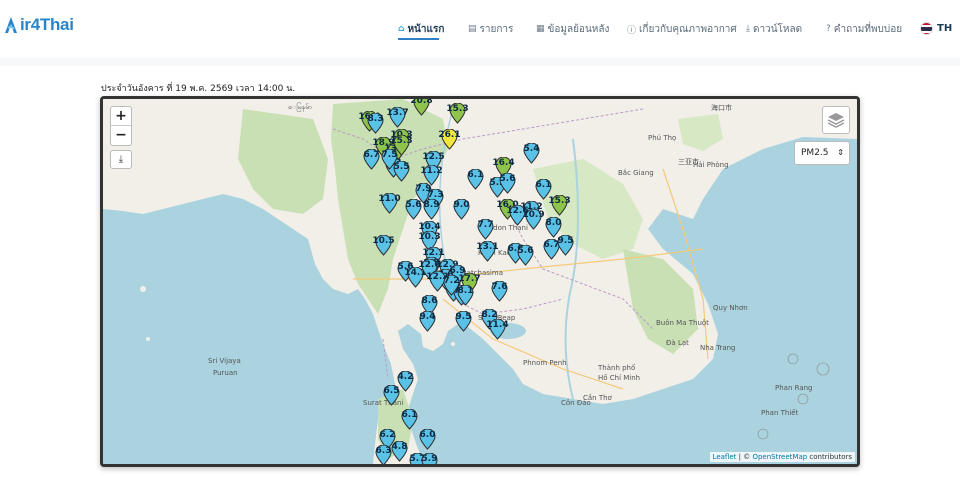 The height and width of the screenshot is (480, 960). I want to click on station-value: 8.9, so click(431, 205).